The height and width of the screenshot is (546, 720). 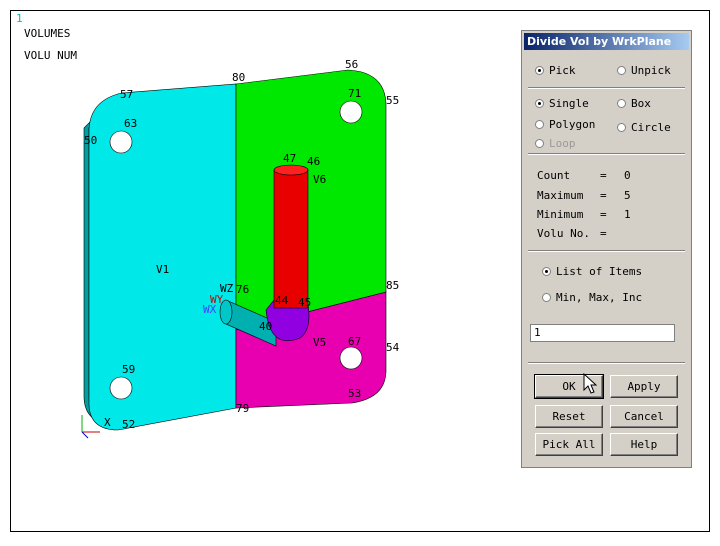 I want to click on label-v6: V6, so click(x=319, y=179).